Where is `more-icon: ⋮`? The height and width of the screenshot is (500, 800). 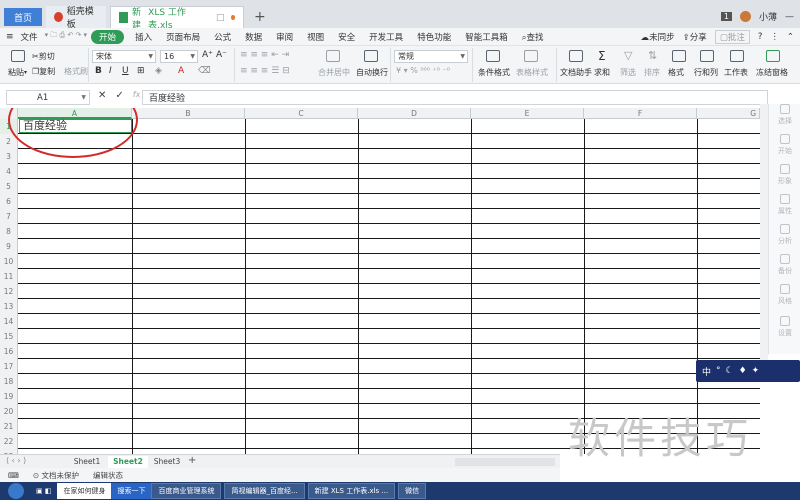 more-icon: ⋮ is located at coordinates (774, 37).